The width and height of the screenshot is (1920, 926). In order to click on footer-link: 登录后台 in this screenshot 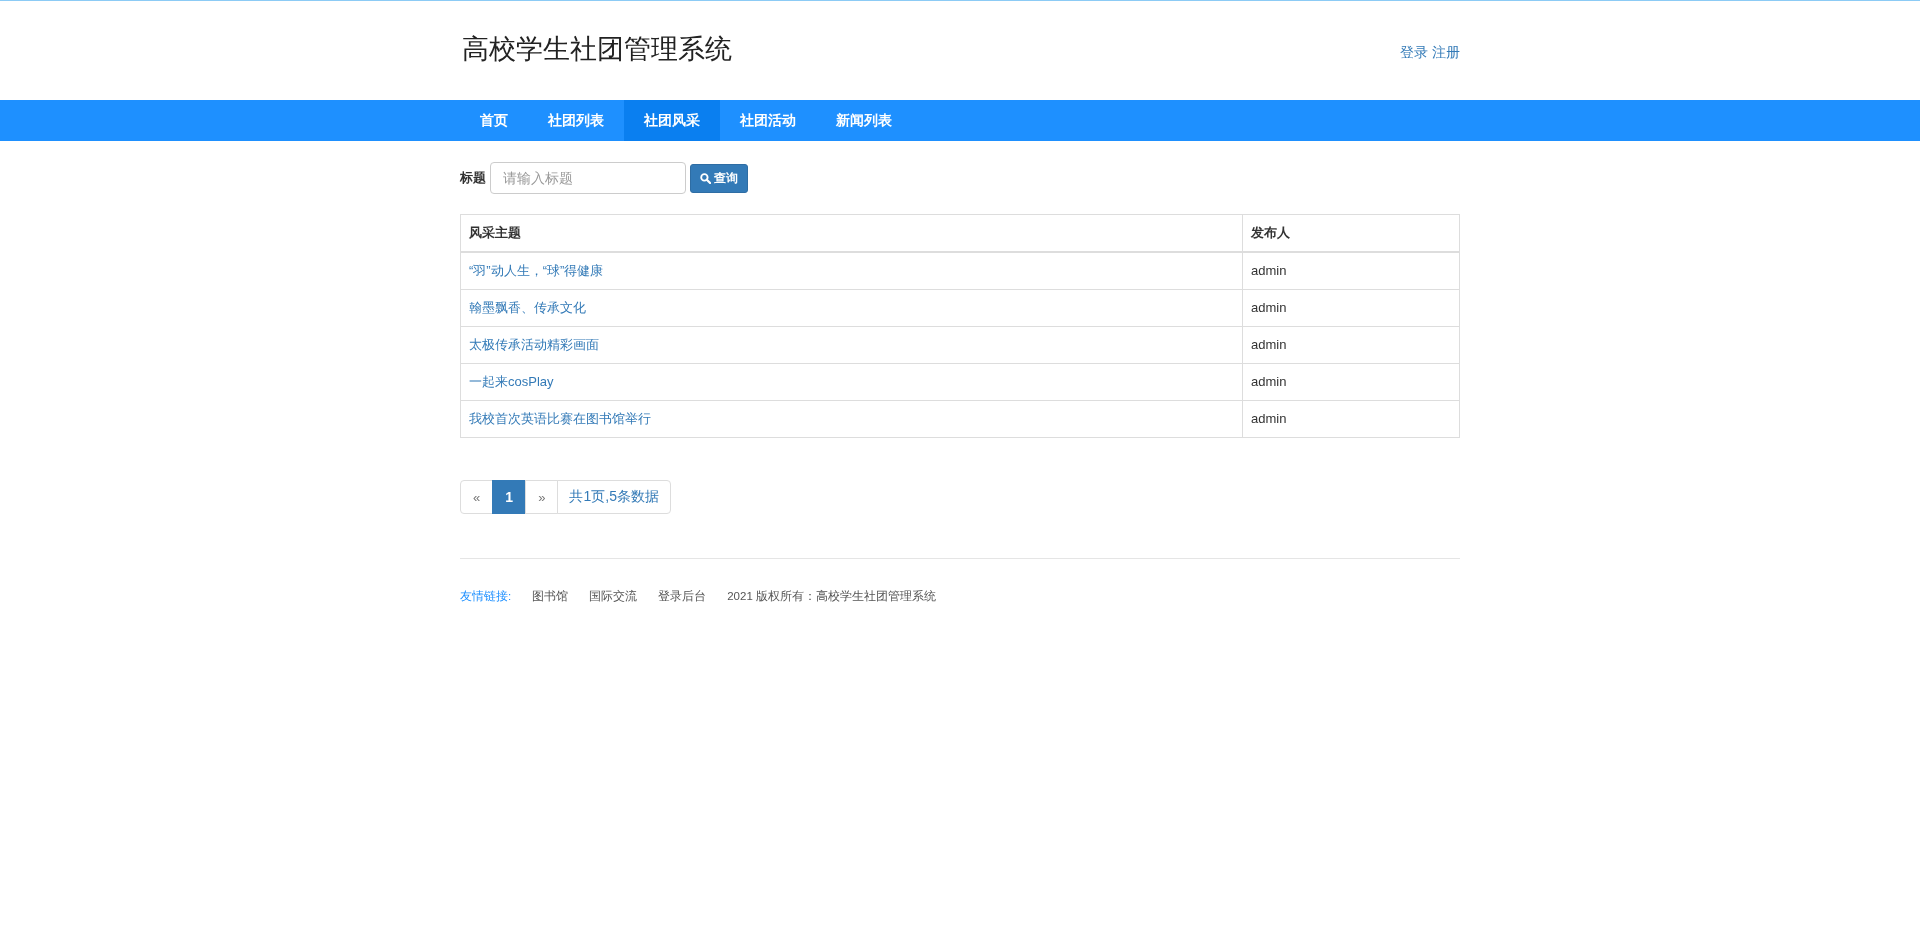, I will do `click(682, 596)`.